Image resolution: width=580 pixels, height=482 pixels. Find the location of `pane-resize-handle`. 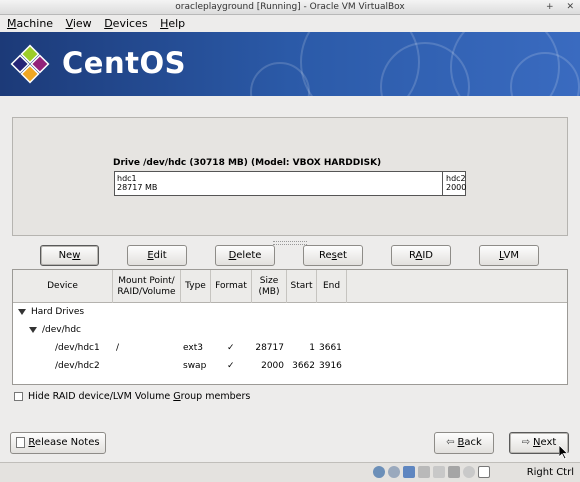

pane-resize-handle is located at coordinates (290, 243).